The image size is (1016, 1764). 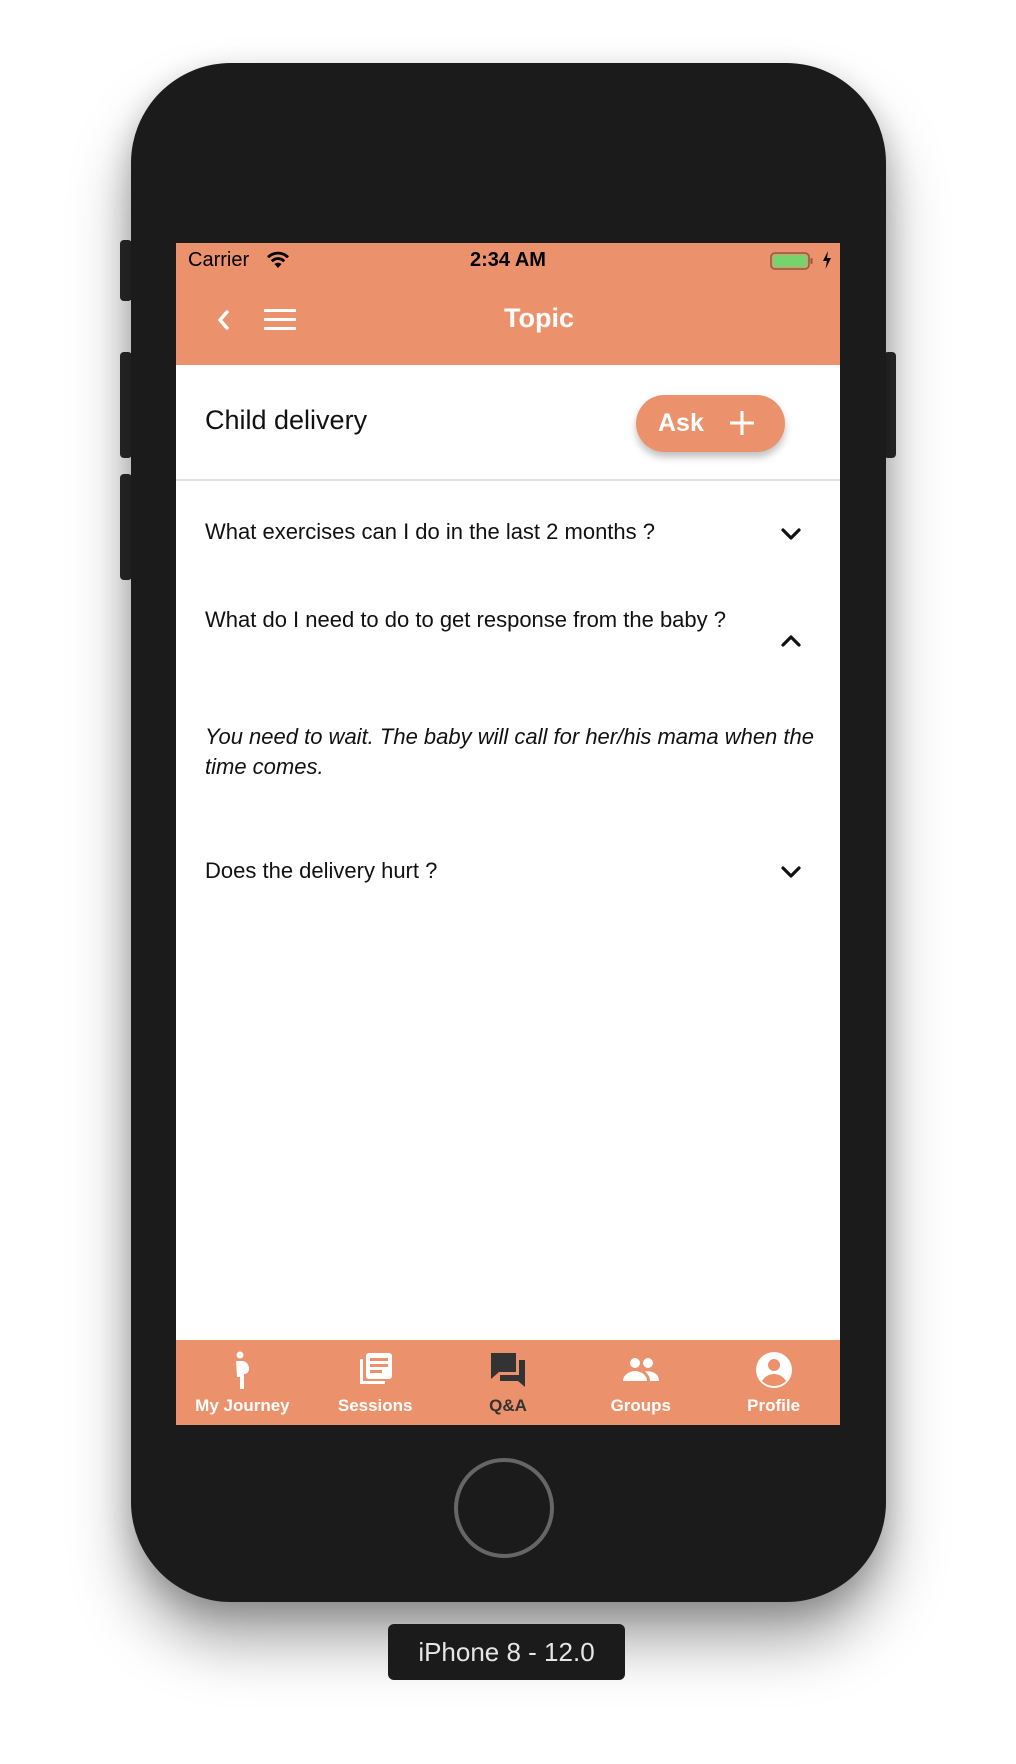 What do you see at coordinates (773, 1370) in the screenshot?
I see `account-circle-icon` at bounding box center [773, 1370].